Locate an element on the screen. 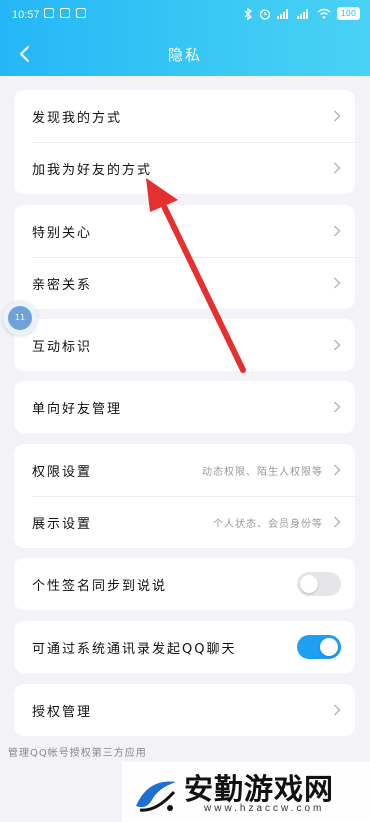 The image size is (370, 822). contacts-chat-card: 可通过系统通讯录发起QQ聊天 is located at coordinates (184, 647).